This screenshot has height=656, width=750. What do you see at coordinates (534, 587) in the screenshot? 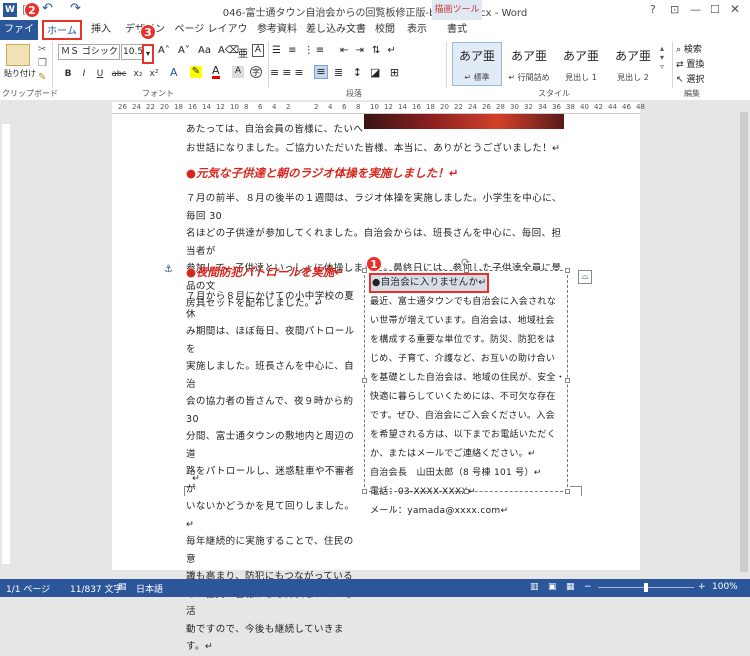
I see `read-mode-icon: ▥` at bounding box center [534, 587].